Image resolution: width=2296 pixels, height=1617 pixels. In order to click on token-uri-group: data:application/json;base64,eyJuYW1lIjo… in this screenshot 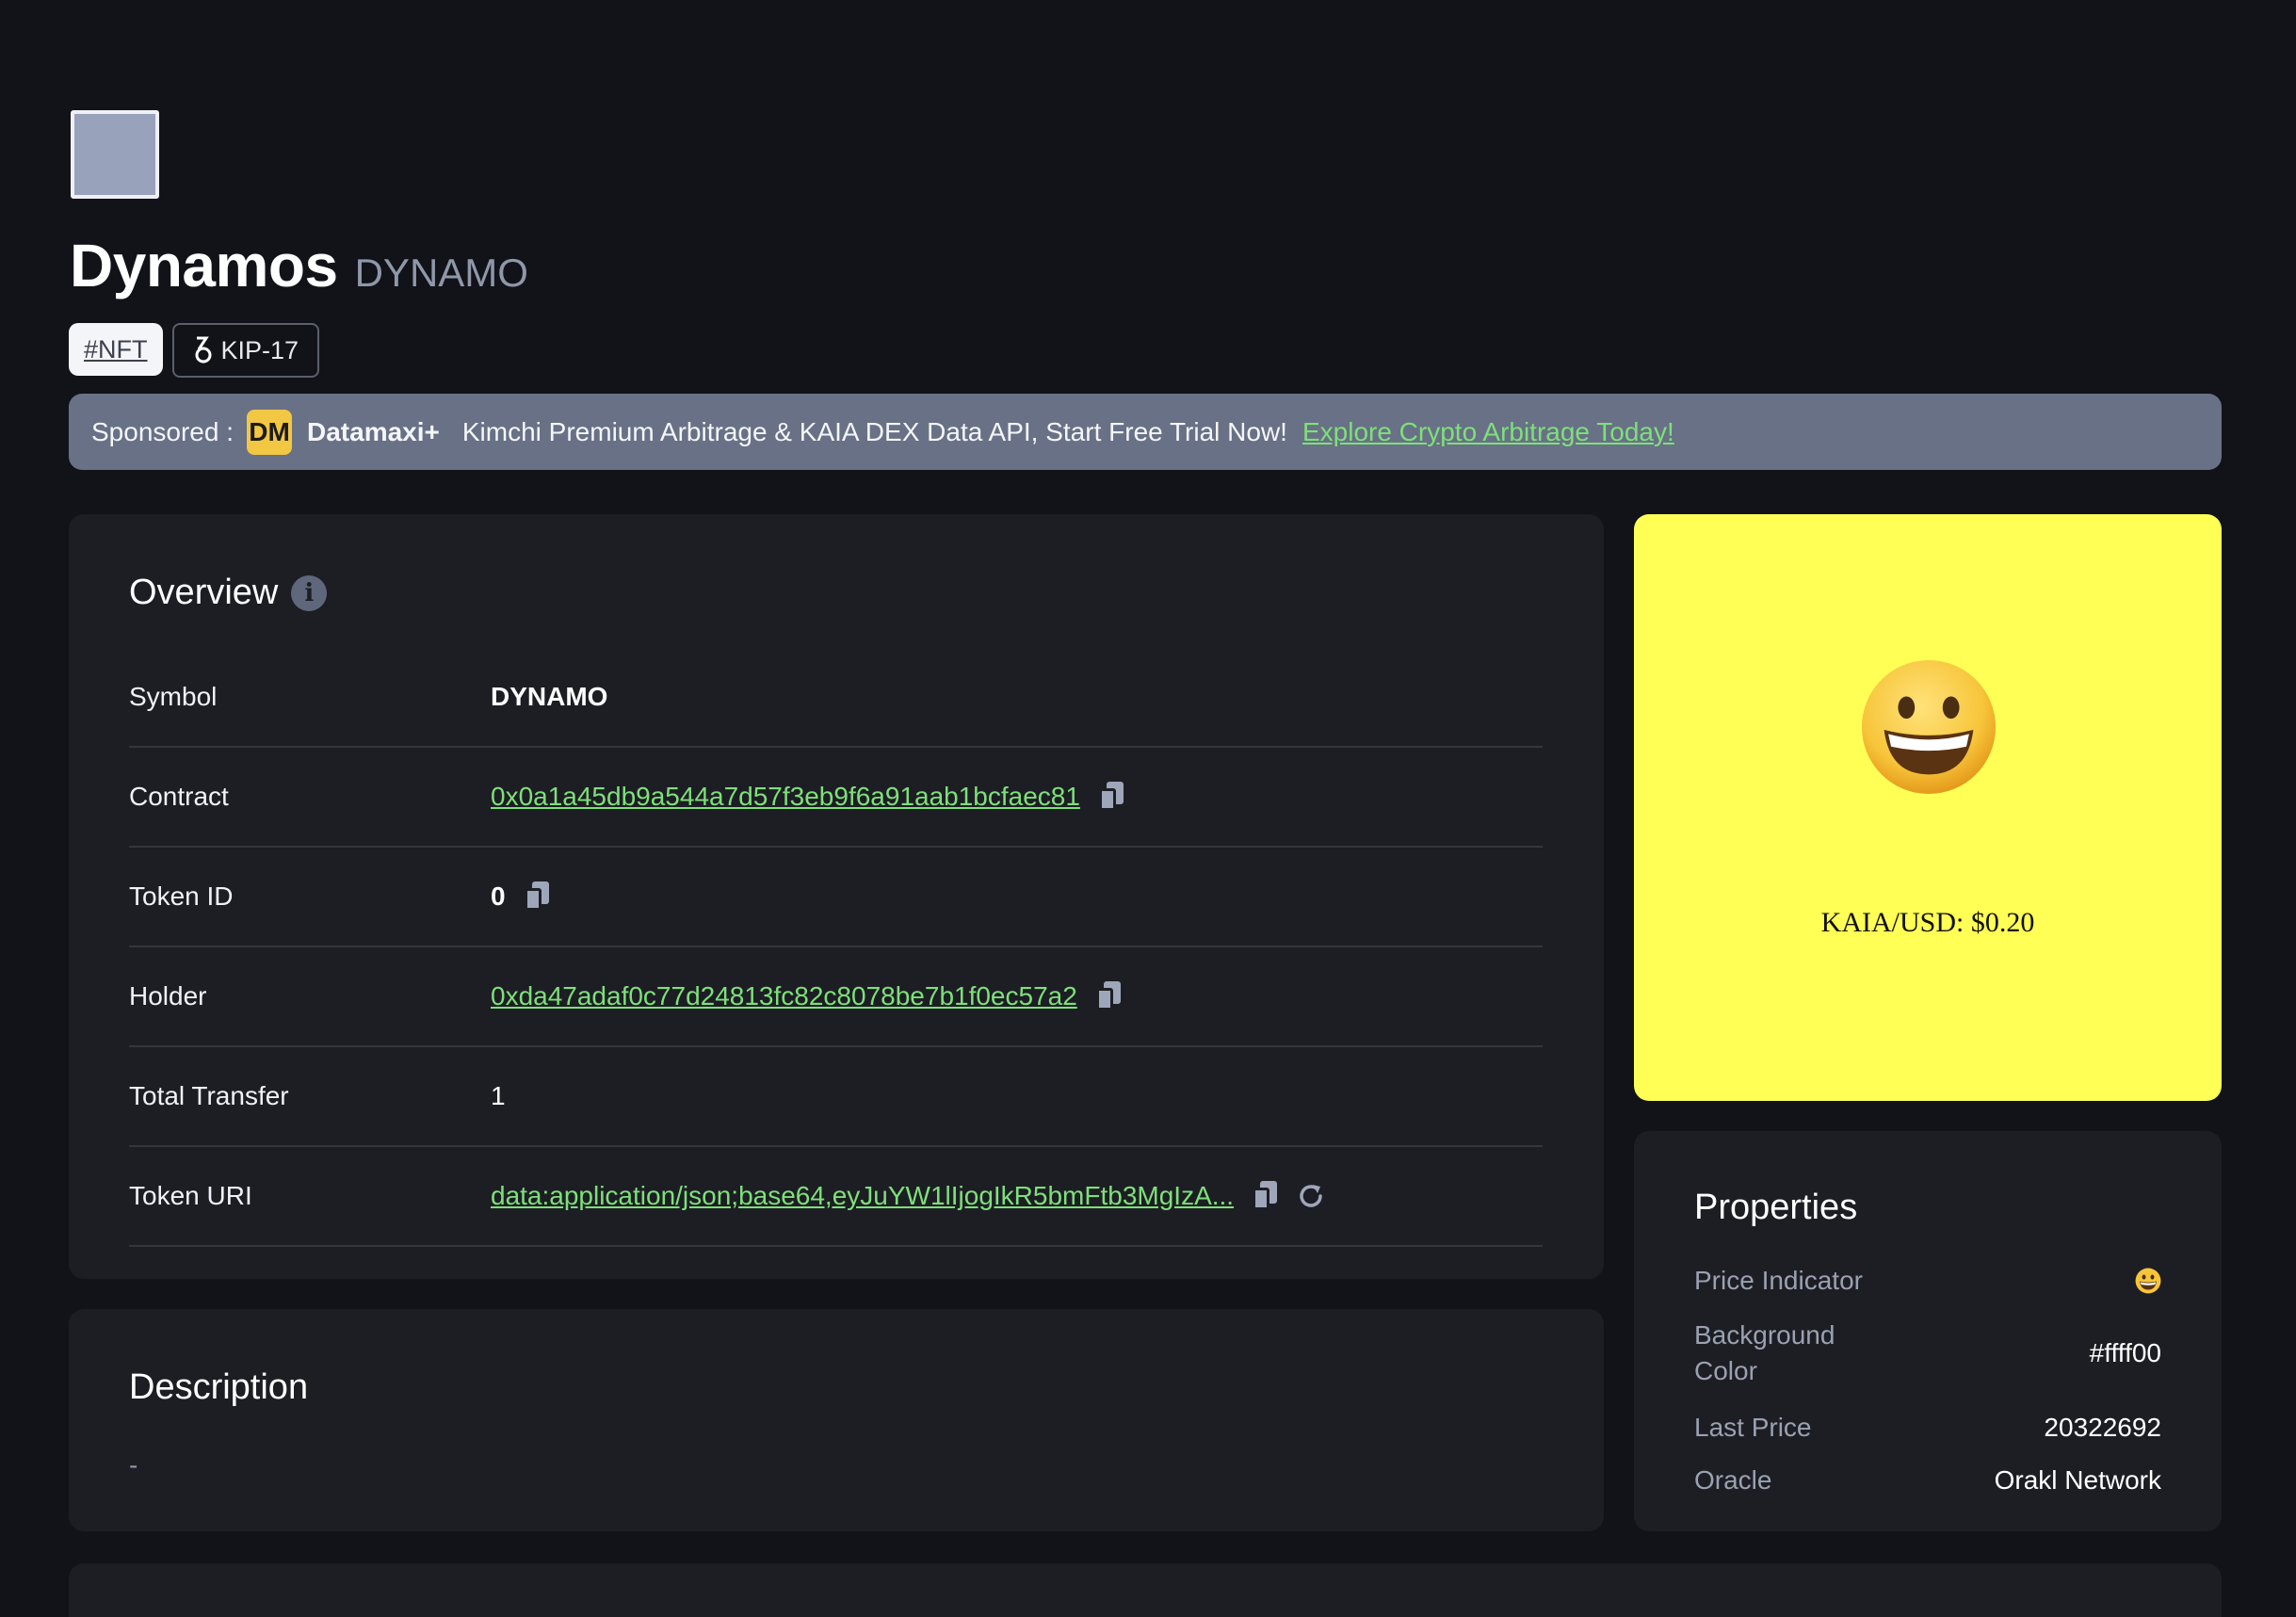, I will do `click(908, 1196)`.